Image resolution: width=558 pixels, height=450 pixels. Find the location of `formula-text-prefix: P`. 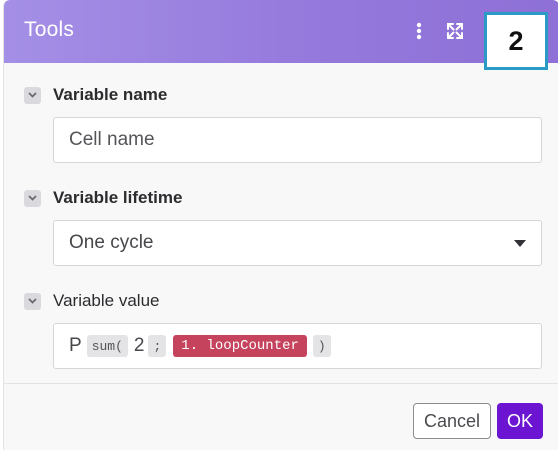

formula-text-prefix: P is located at coordinates (75, 345).